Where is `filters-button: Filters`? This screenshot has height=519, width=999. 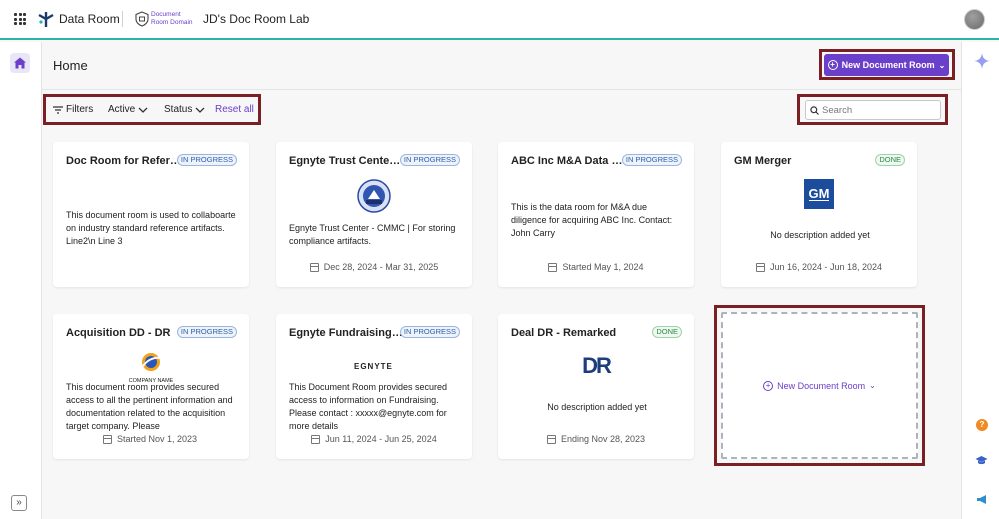
filters-button: Filters is located at coordinates (73, 109).